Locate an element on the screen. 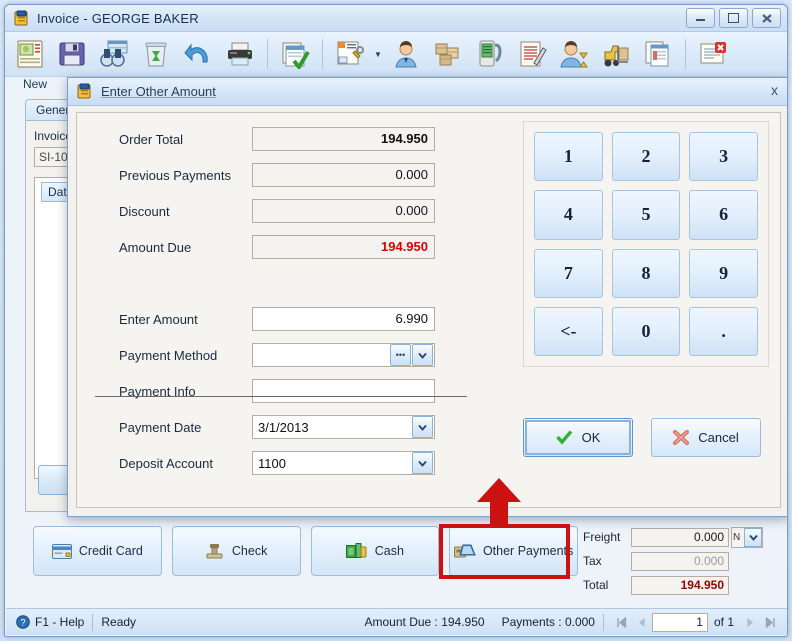 This screenshot has height=641, width=792. form-divider is located at coordinates (281, 396).